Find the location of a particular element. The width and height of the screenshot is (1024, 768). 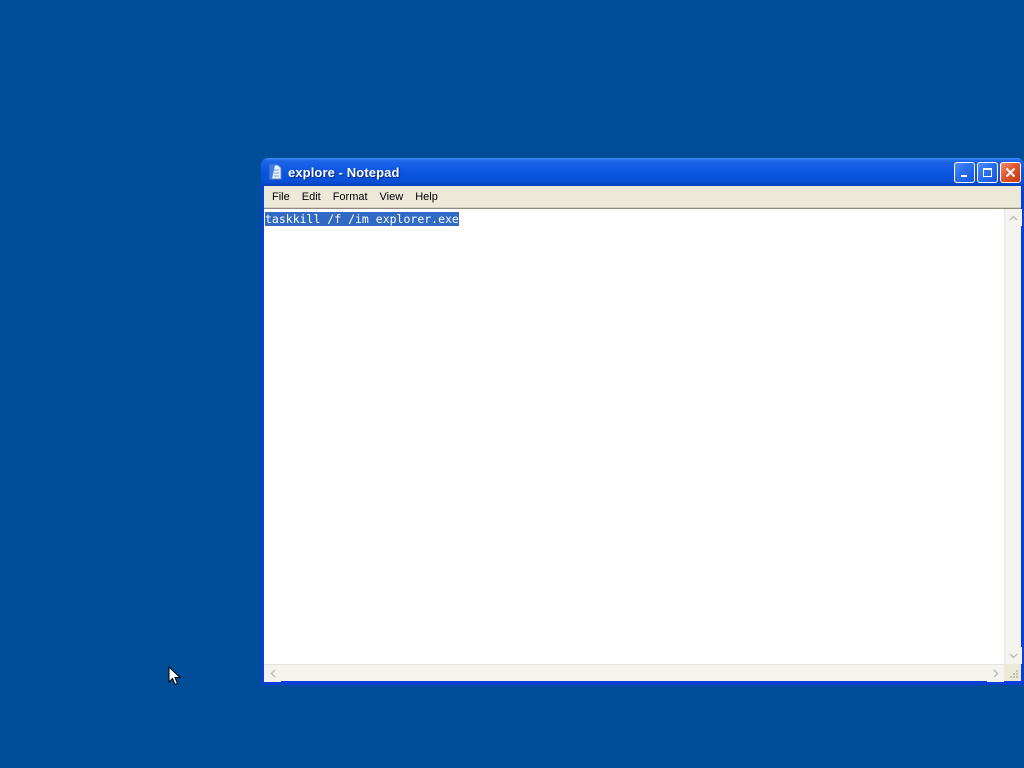

minimize-icon is located at coordinates (964, 176).